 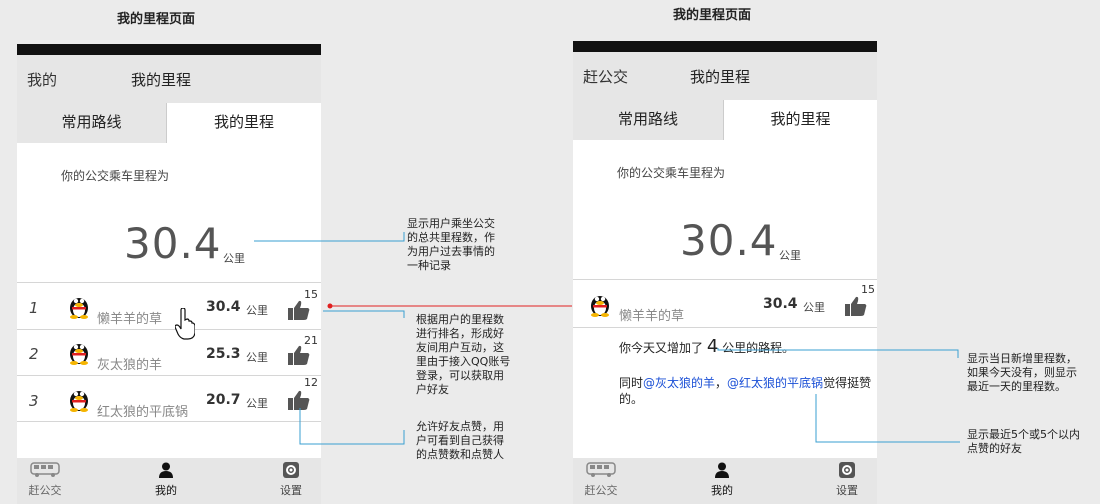 I want to click on today-suffix: 公里的路程。, so click(x=758, y=348).